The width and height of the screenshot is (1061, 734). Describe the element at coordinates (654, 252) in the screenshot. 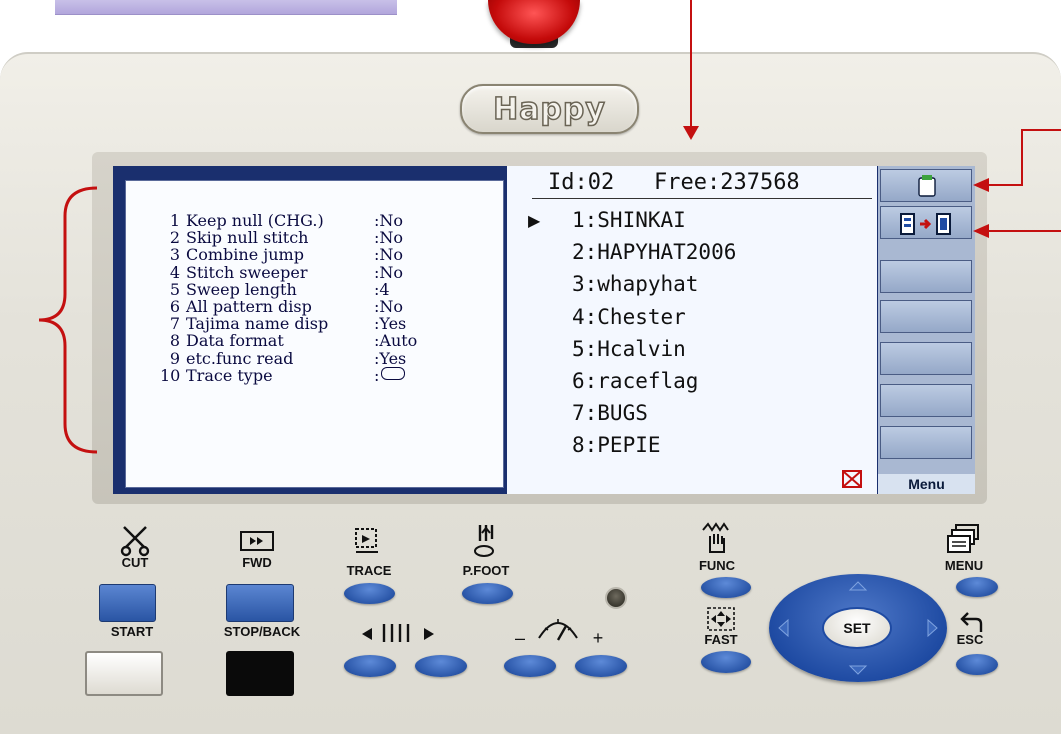

I see `pattern-item: 2:HAPYHAT2006` at that location.